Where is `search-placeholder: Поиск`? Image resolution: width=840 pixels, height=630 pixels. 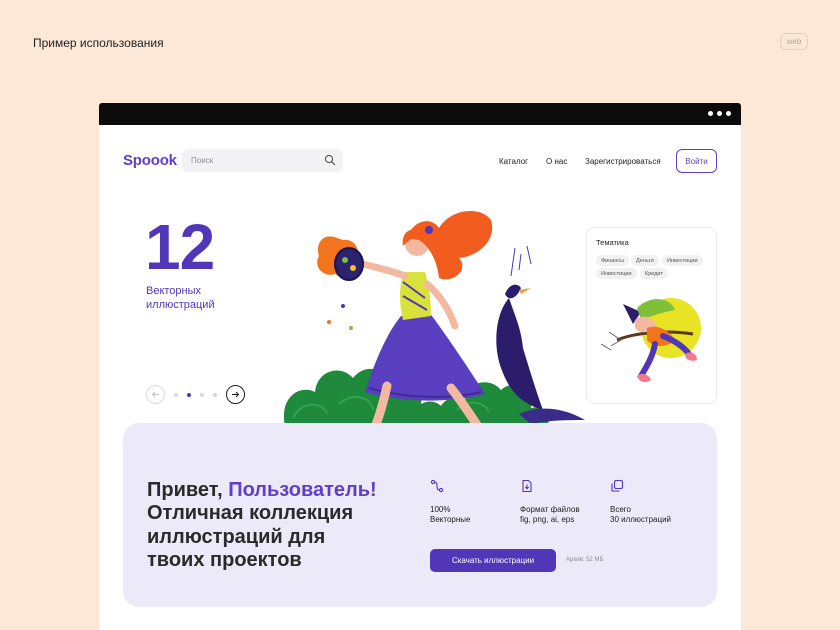 search-placeholder: Поиск is located at coordinates (202, 160).